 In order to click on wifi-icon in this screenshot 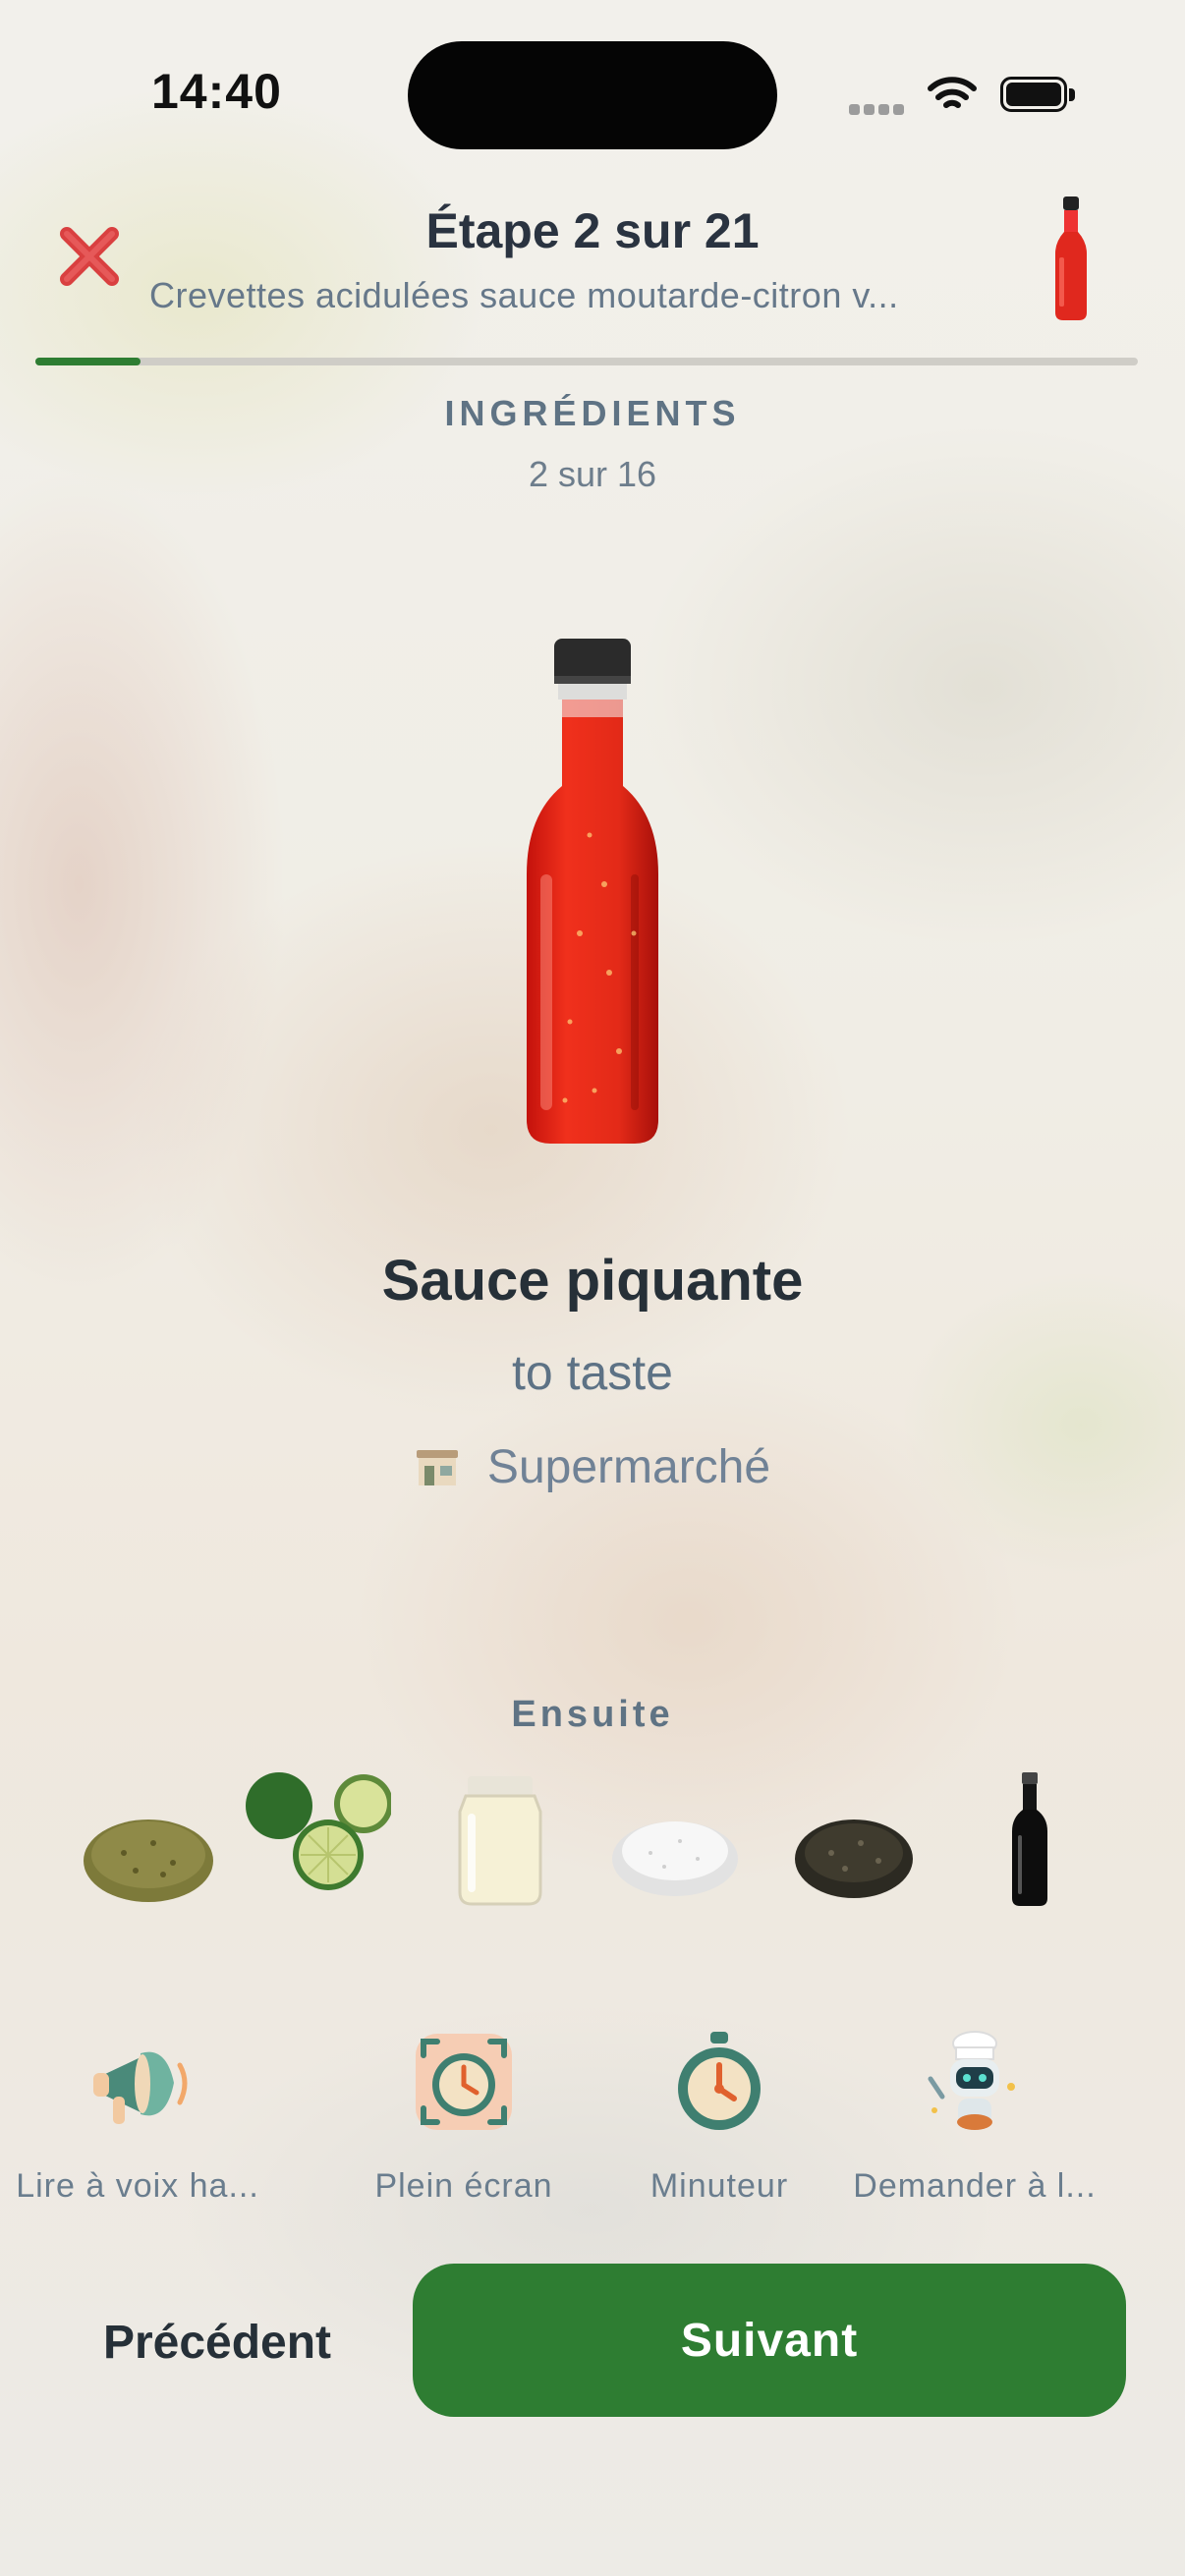, I will do `click(953, 92)`.